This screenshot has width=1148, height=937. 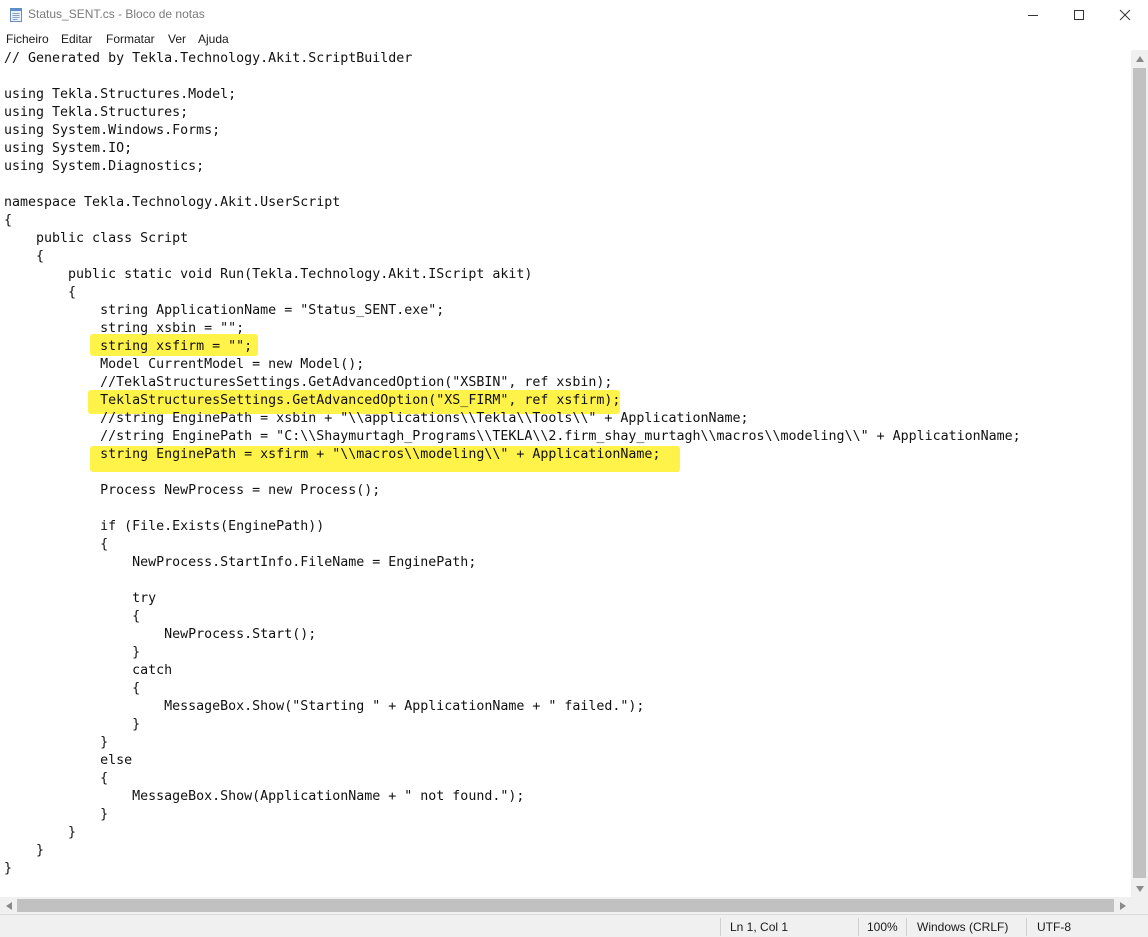 I want to click on menu-editar: Editar, so click(x=76, y=39).